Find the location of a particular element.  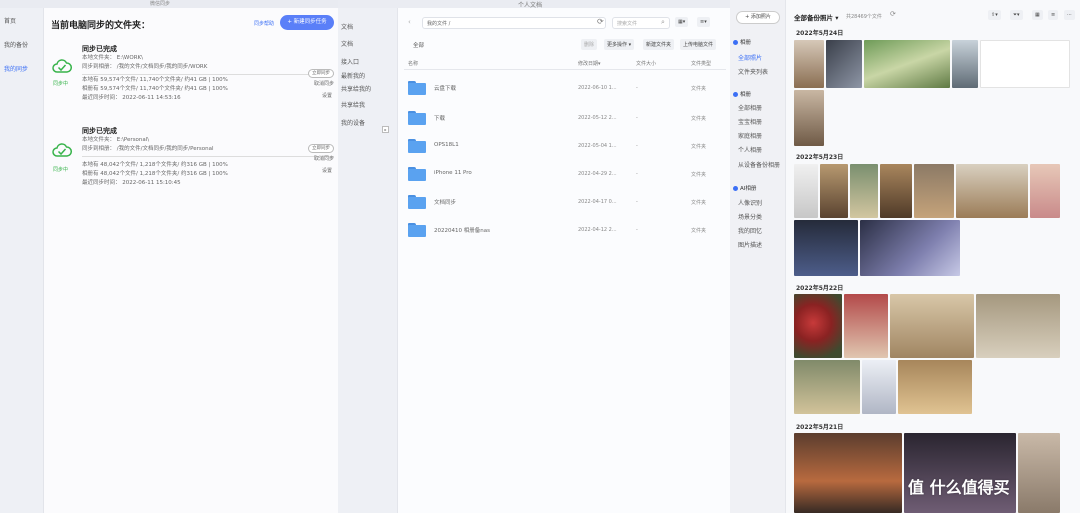

sidebar-item-devices: 我的设备 is located at coordinates (353, 122).